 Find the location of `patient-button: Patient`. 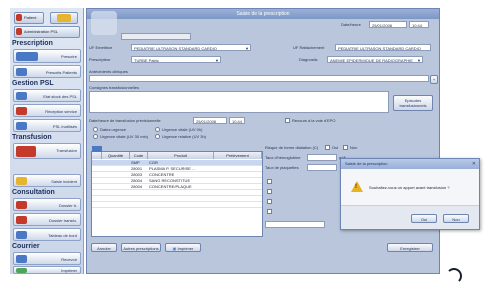

patient-button: Patient is located at coordinates (29, 18).